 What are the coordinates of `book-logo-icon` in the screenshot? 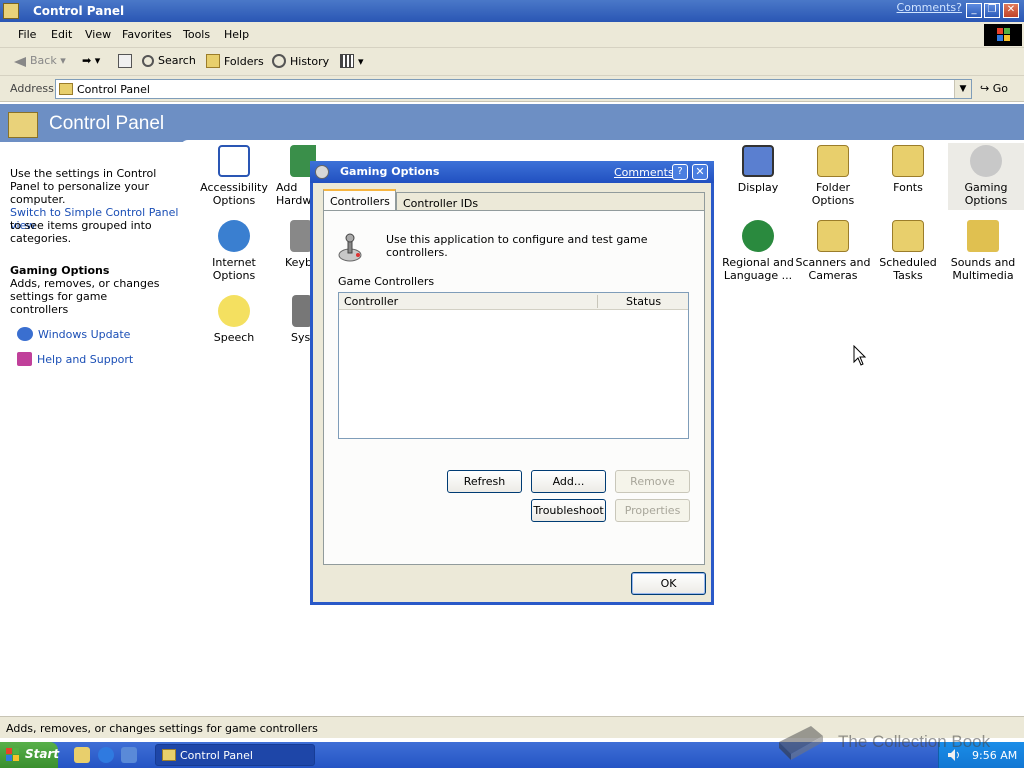 It's located at (801, 743).